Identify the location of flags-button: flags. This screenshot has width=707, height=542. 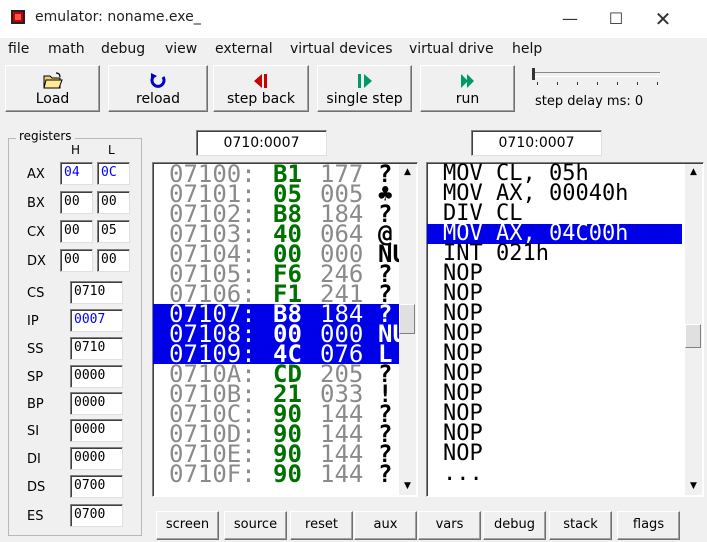
(648, 525).